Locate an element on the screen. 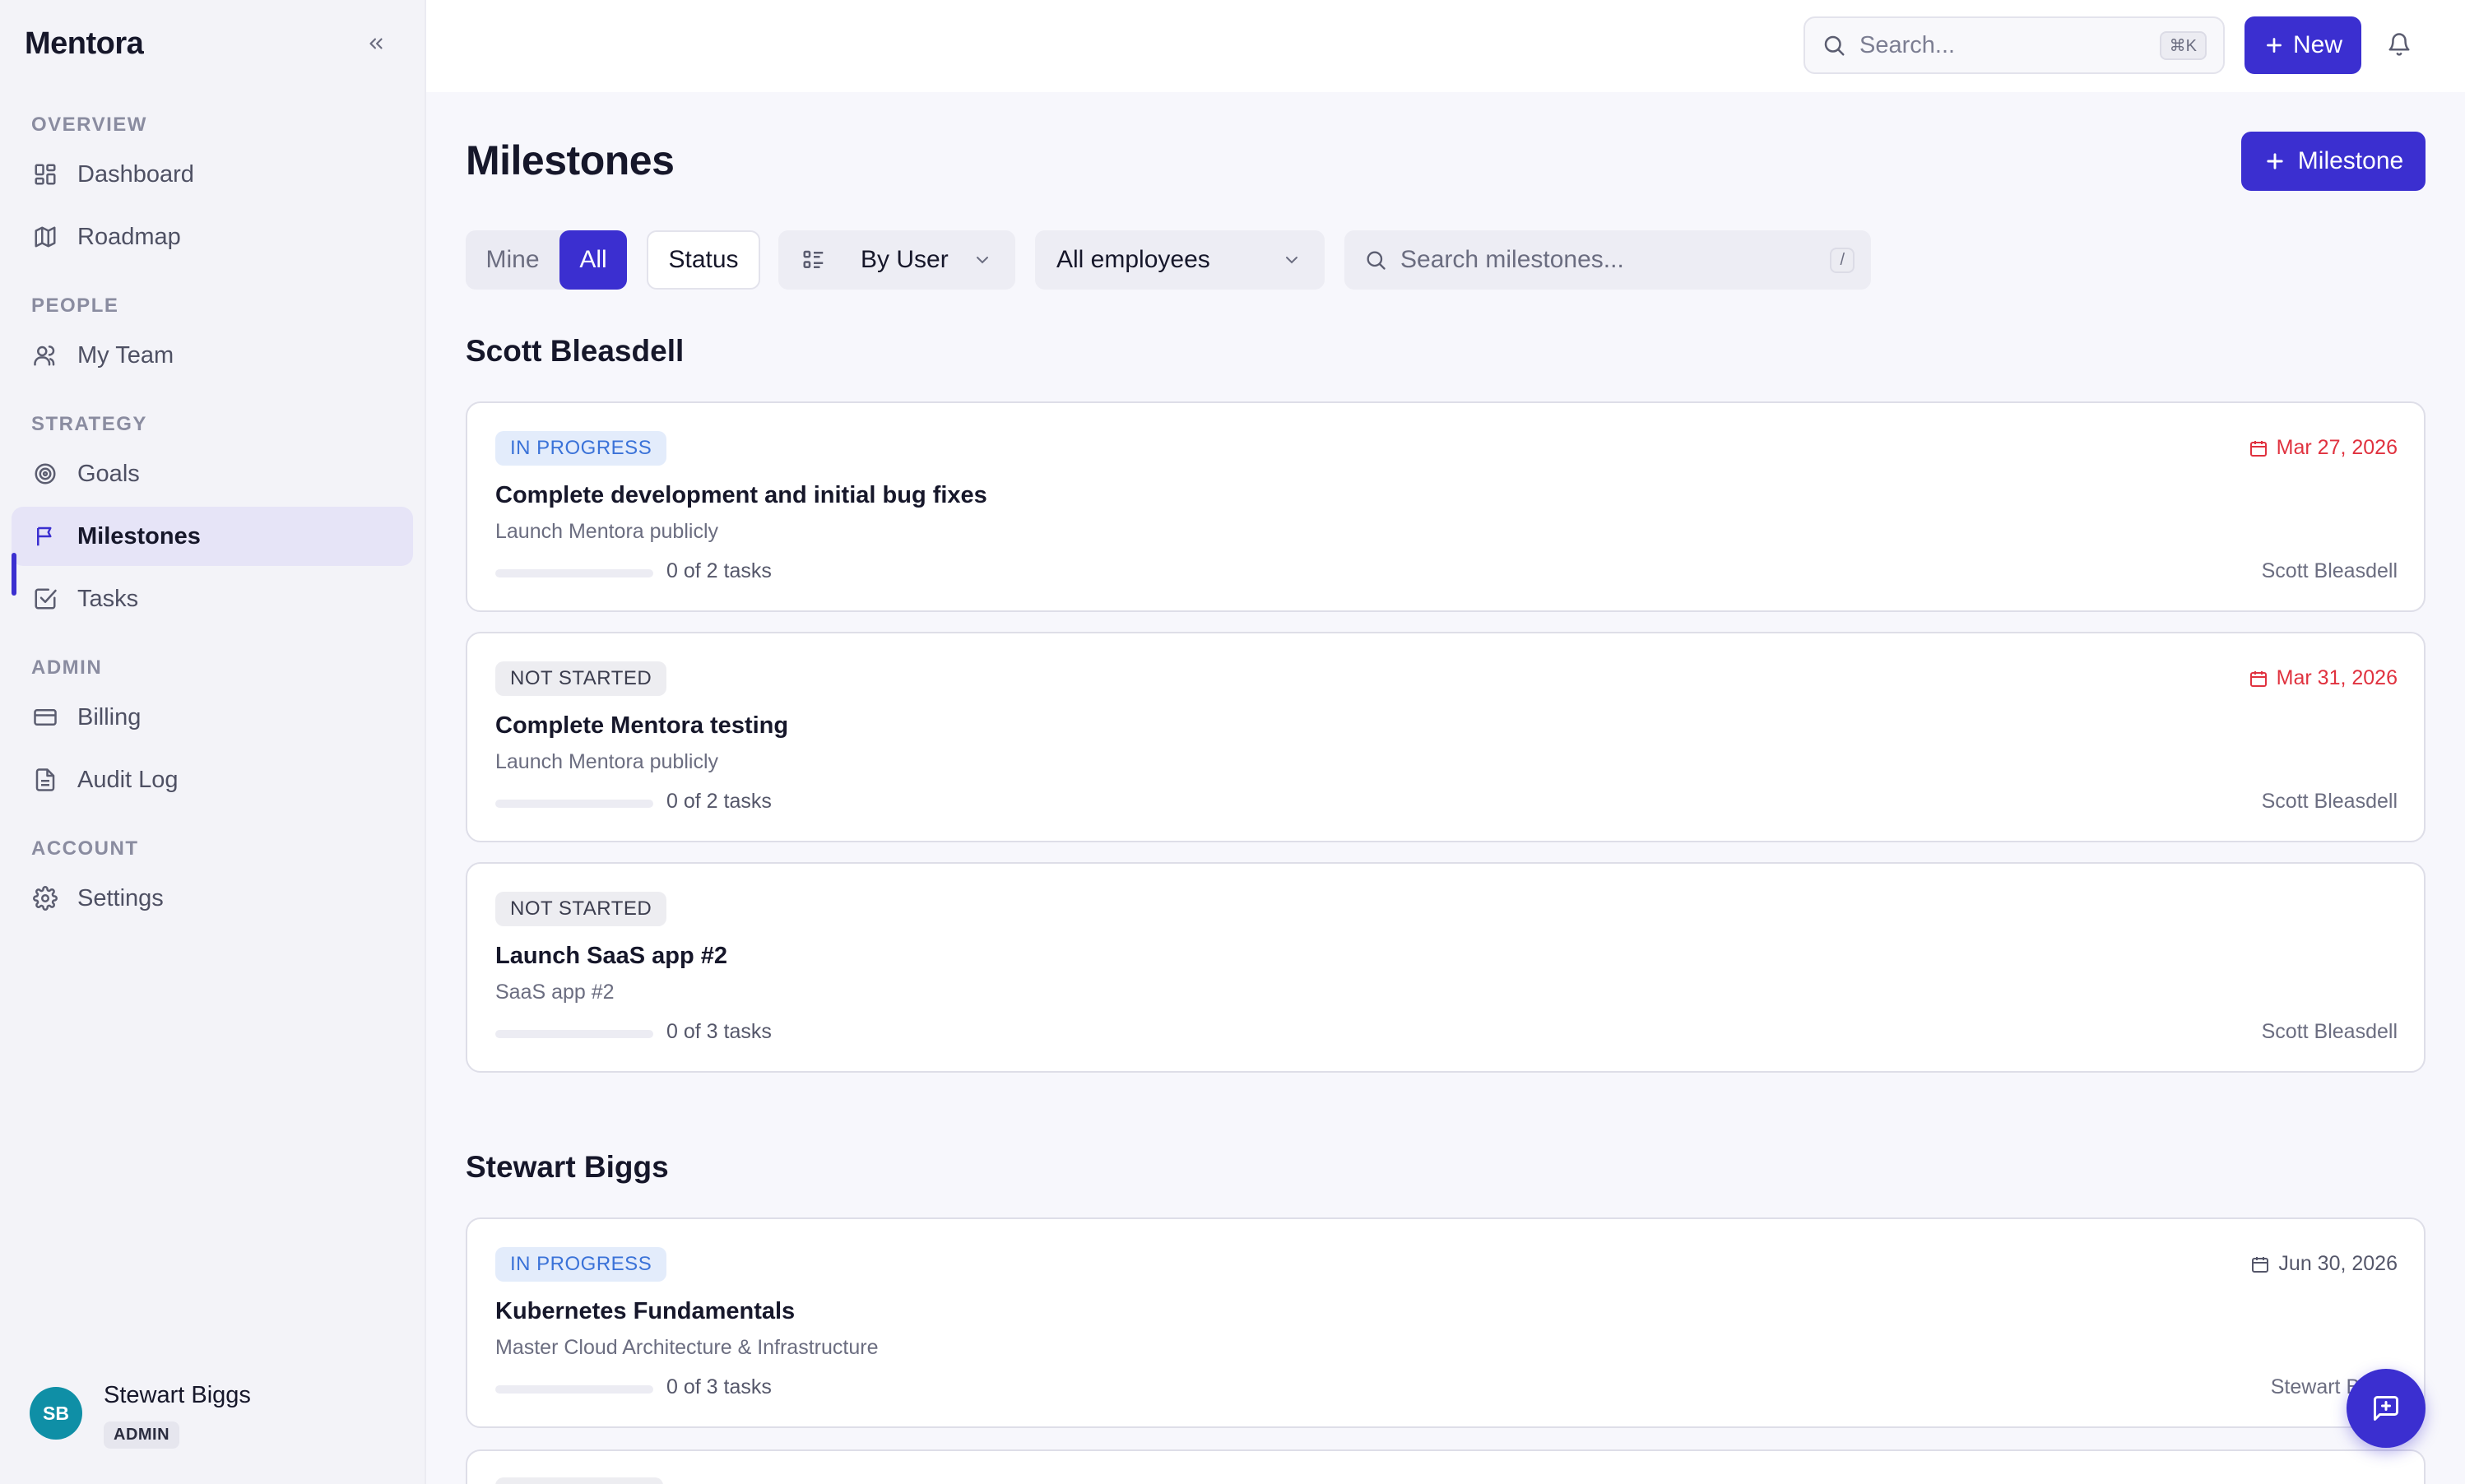 The width and height of the screenshot is (2465, 1484). due-date-text: Jun 30, 2026 is located at coordinates (2338, 1263).